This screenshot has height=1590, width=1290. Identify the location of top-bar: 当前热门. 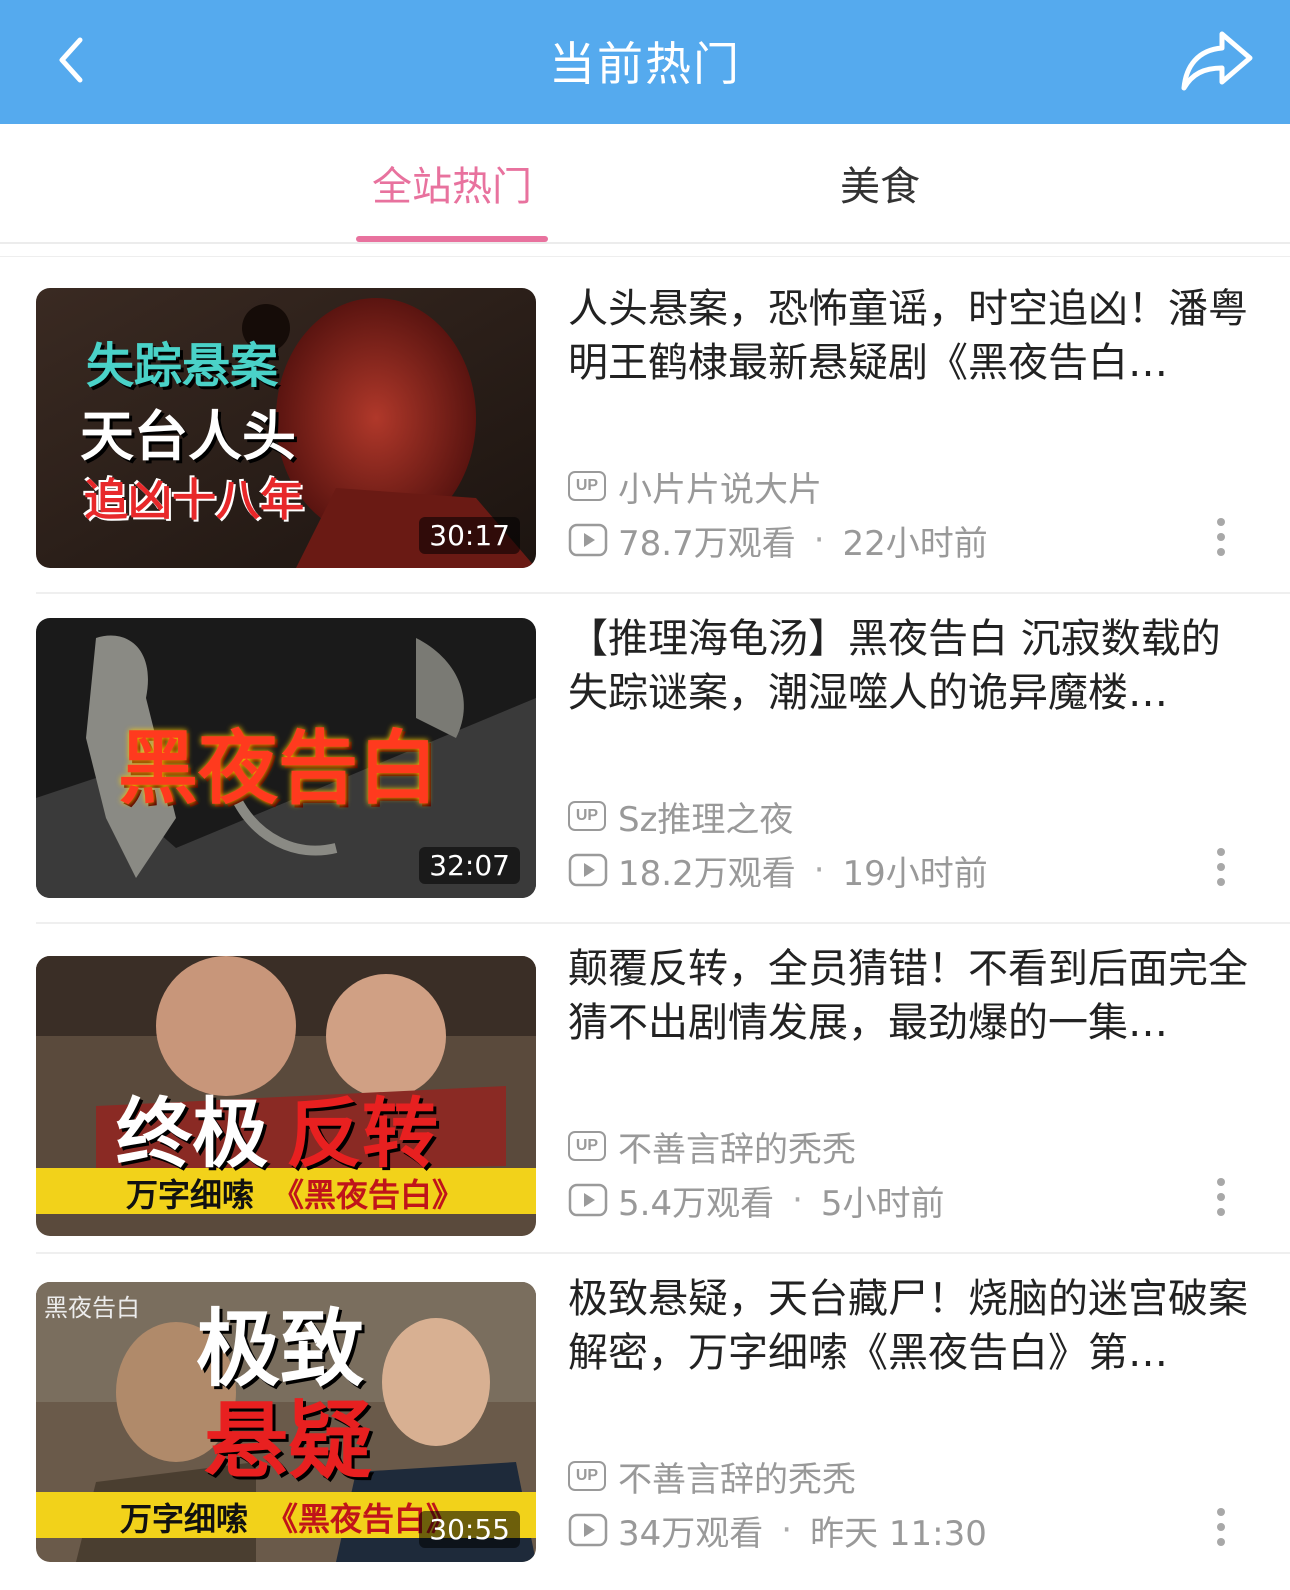
(645, 62).